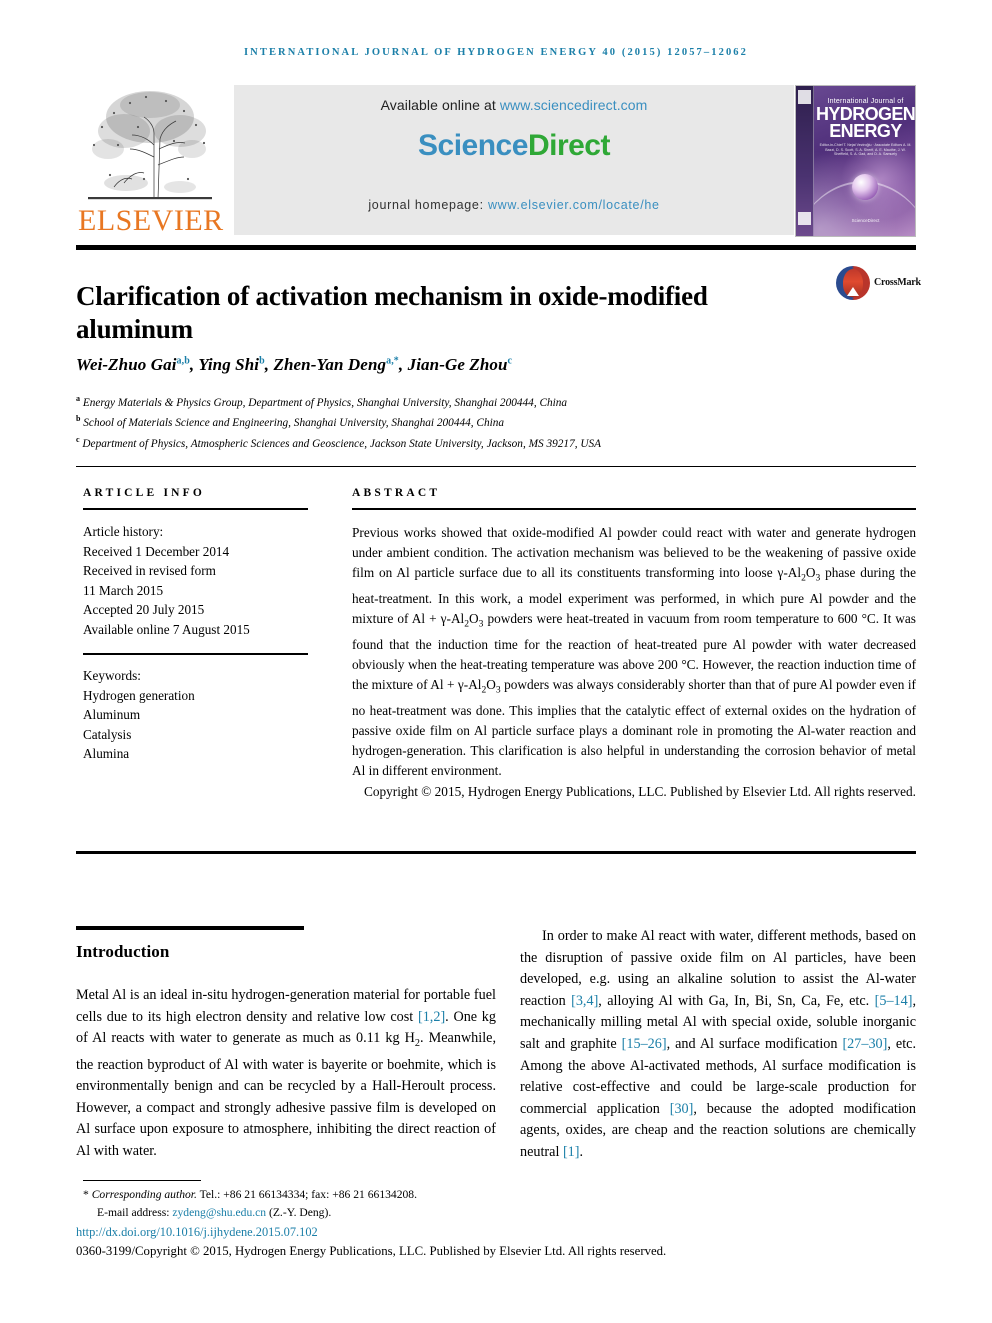  What do you see at coordinates (139, 695) in the screenshot?
I see `keyword-item: Hydrogen generation` at bounding box center [139, 695].